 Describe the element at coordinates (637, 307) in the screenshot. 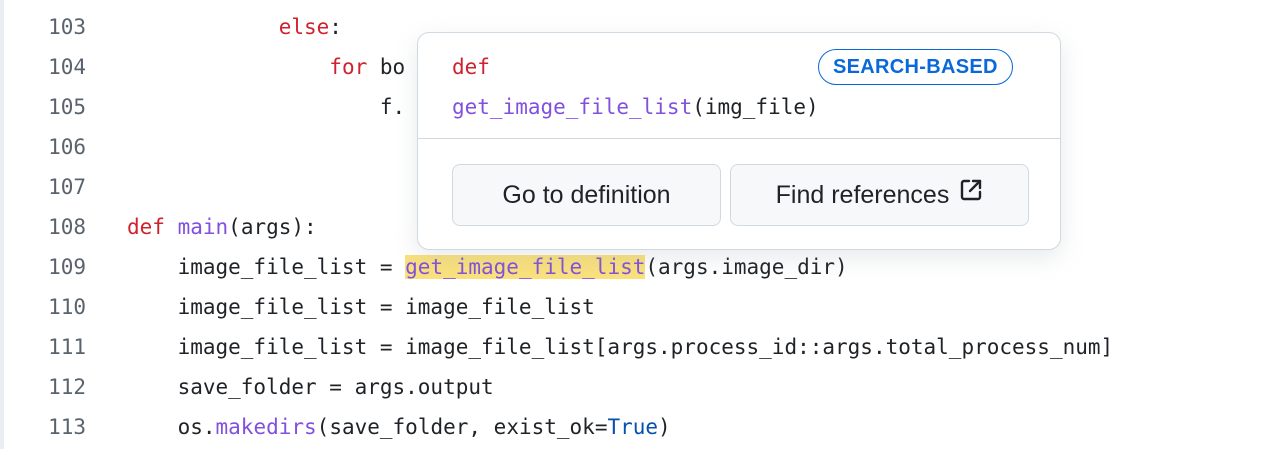

I see `code-line: 110 image_file_list = image_file_list` at that location.